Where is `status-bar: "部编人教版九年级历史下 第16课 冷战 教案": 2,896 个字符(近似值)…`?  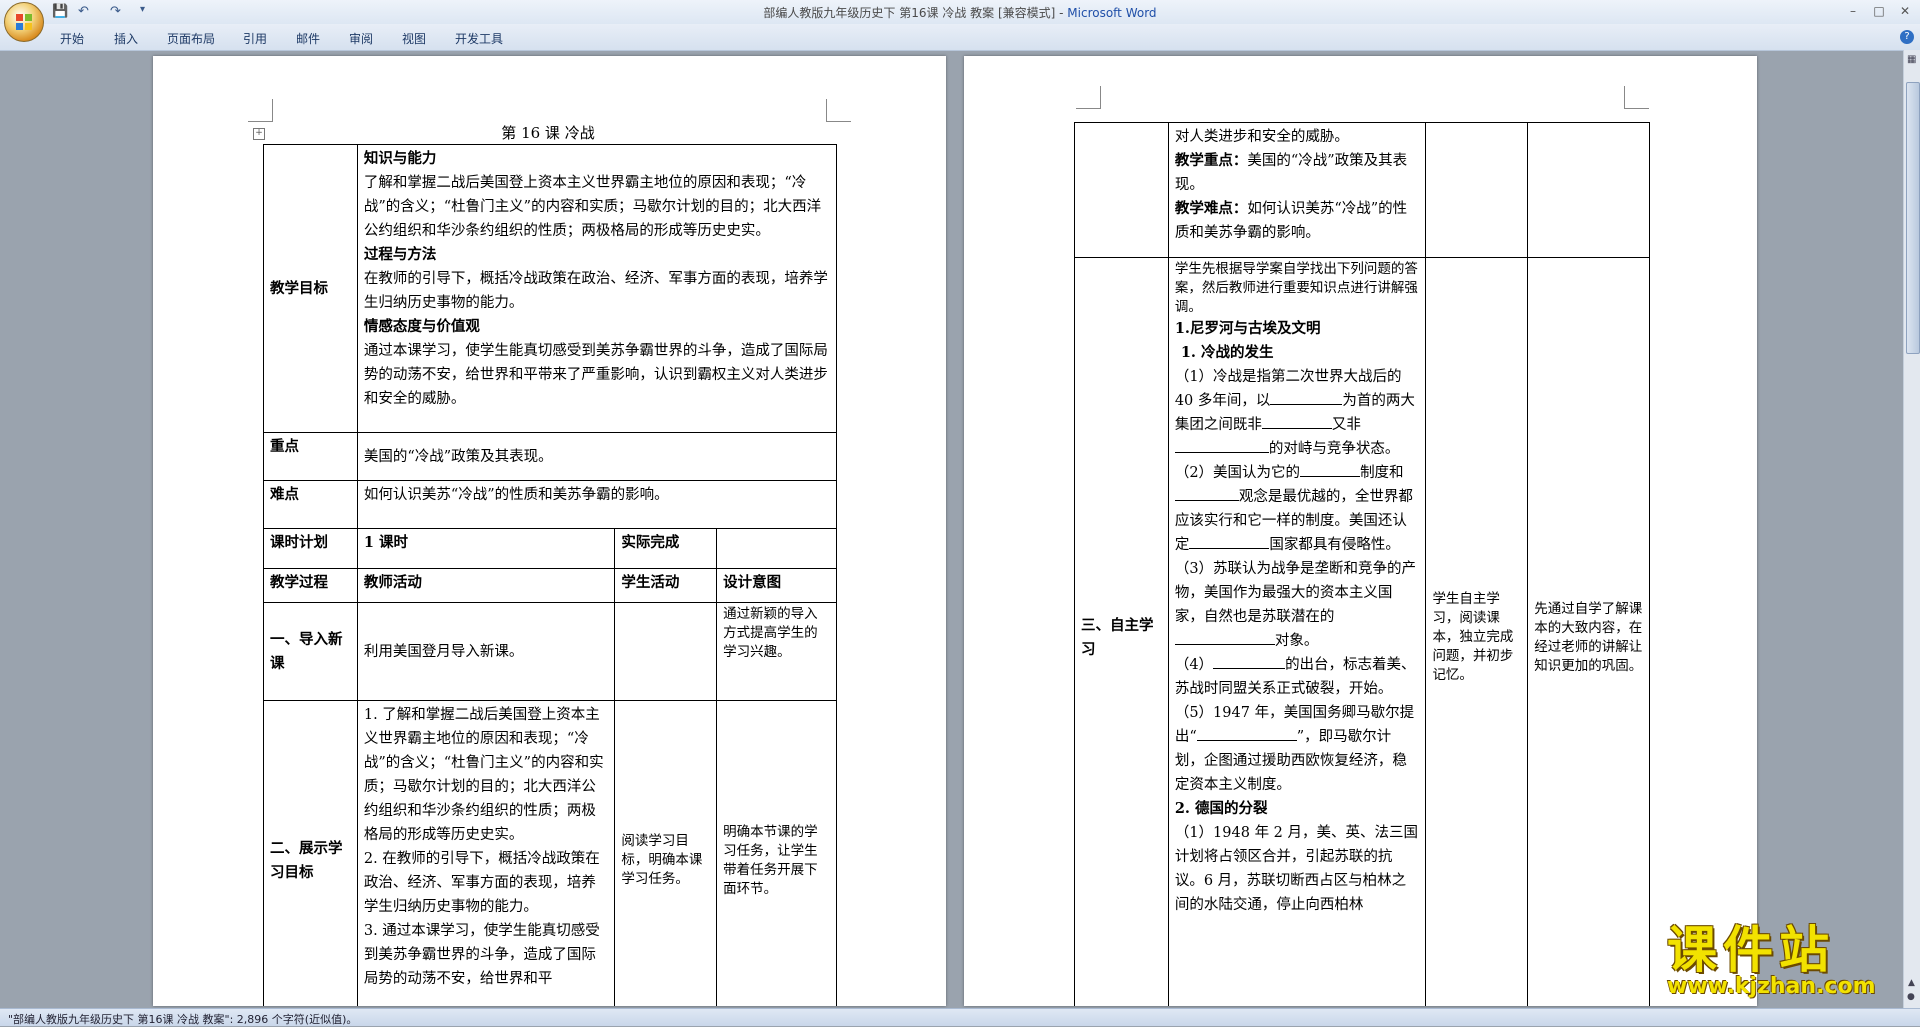
status-bar: "部编人教版九年级历史下 第16课 冷战 教案": 2,896 个字符(近似值)… is located at coordinates (960, 1017).